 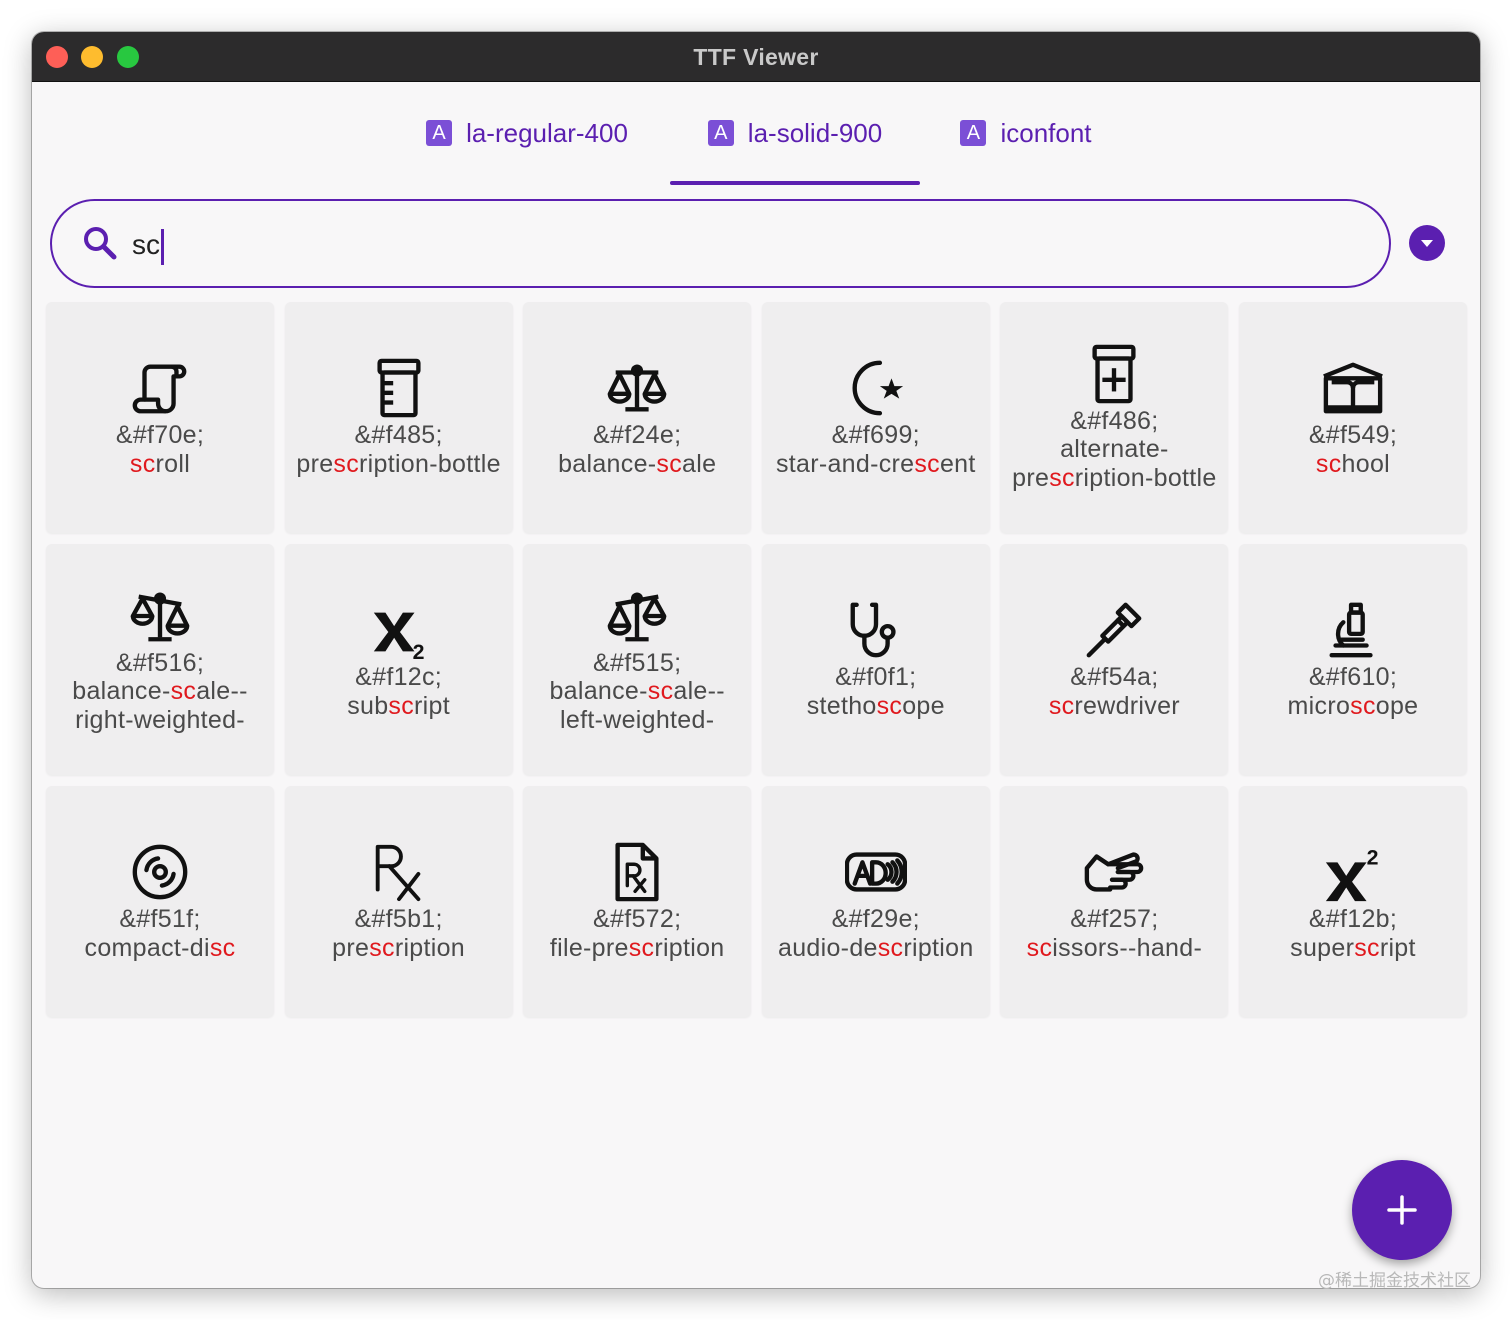 I want to click on icon-name: microscope, so click(x=1353, y=705).